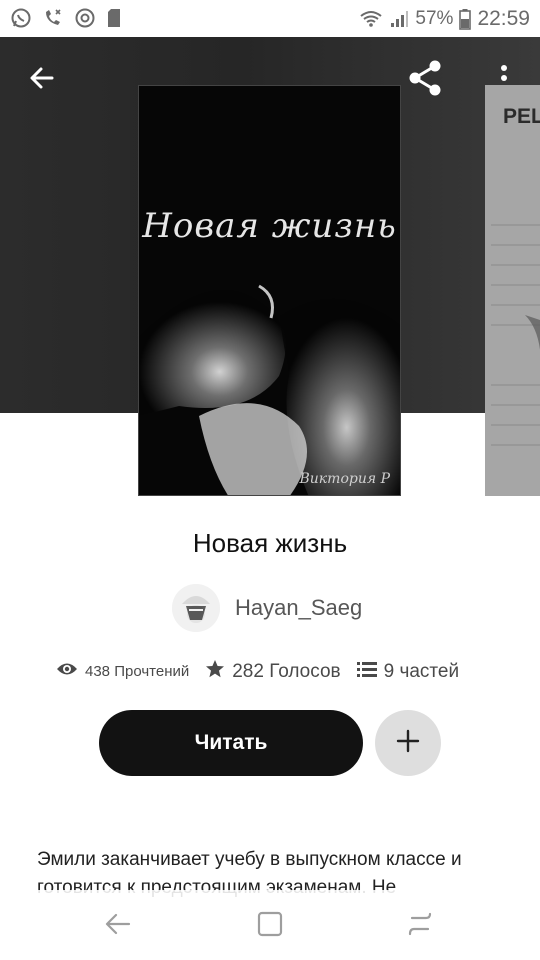 The image size is (540, 960). Describe the element at coordinates (67, 671) in the screenshot. I see `eye-icon` at that location.